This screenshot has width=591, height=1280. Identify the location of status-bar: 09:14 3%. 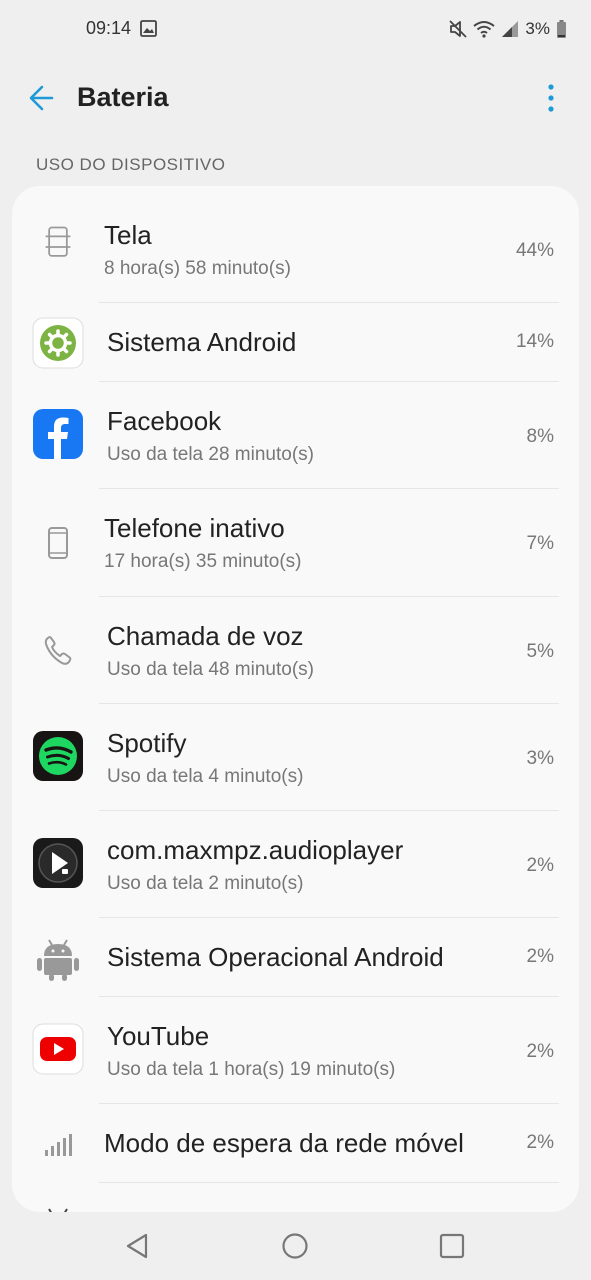
(295, 29).